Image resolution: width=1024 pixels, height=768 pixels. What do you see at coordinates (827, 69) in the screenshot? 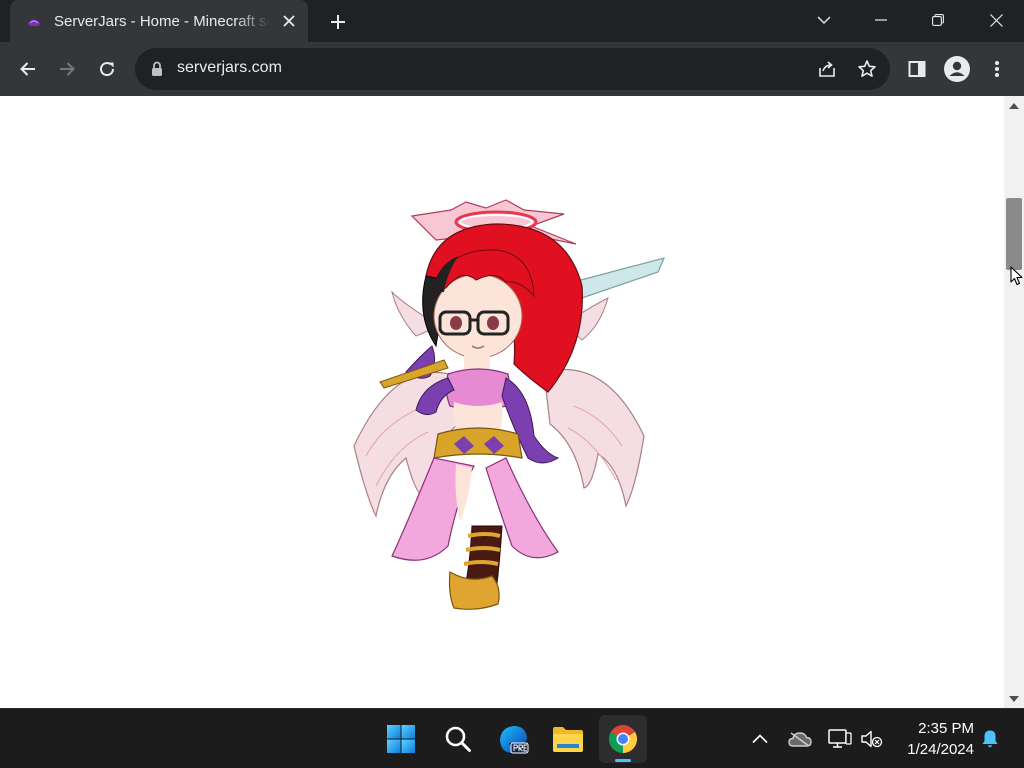
I see `share-icon` at bounding box center [827, 69].